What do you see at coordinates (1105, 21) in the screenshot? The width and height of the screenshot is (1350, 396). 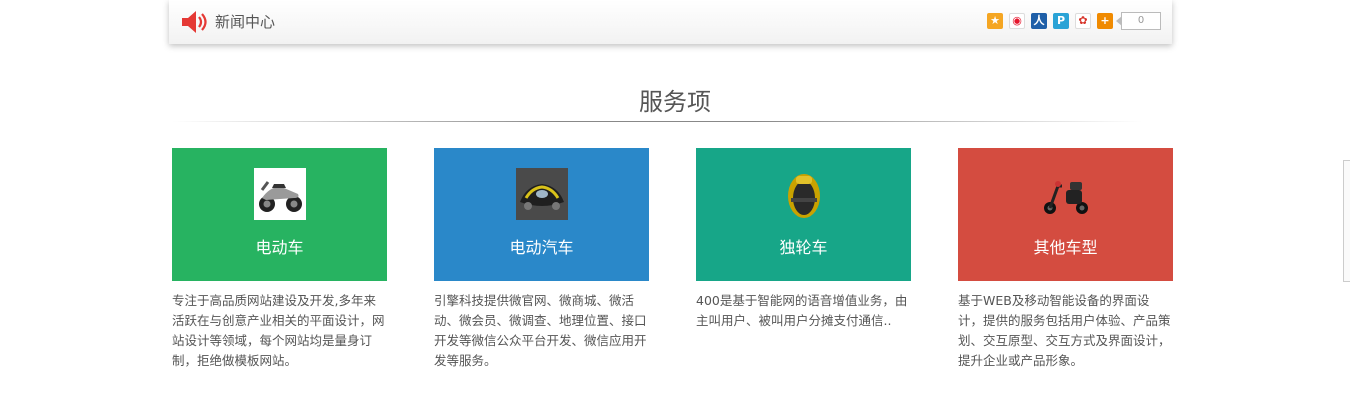 I see `more-share-icon: +` at bounding box center [1105, 21].